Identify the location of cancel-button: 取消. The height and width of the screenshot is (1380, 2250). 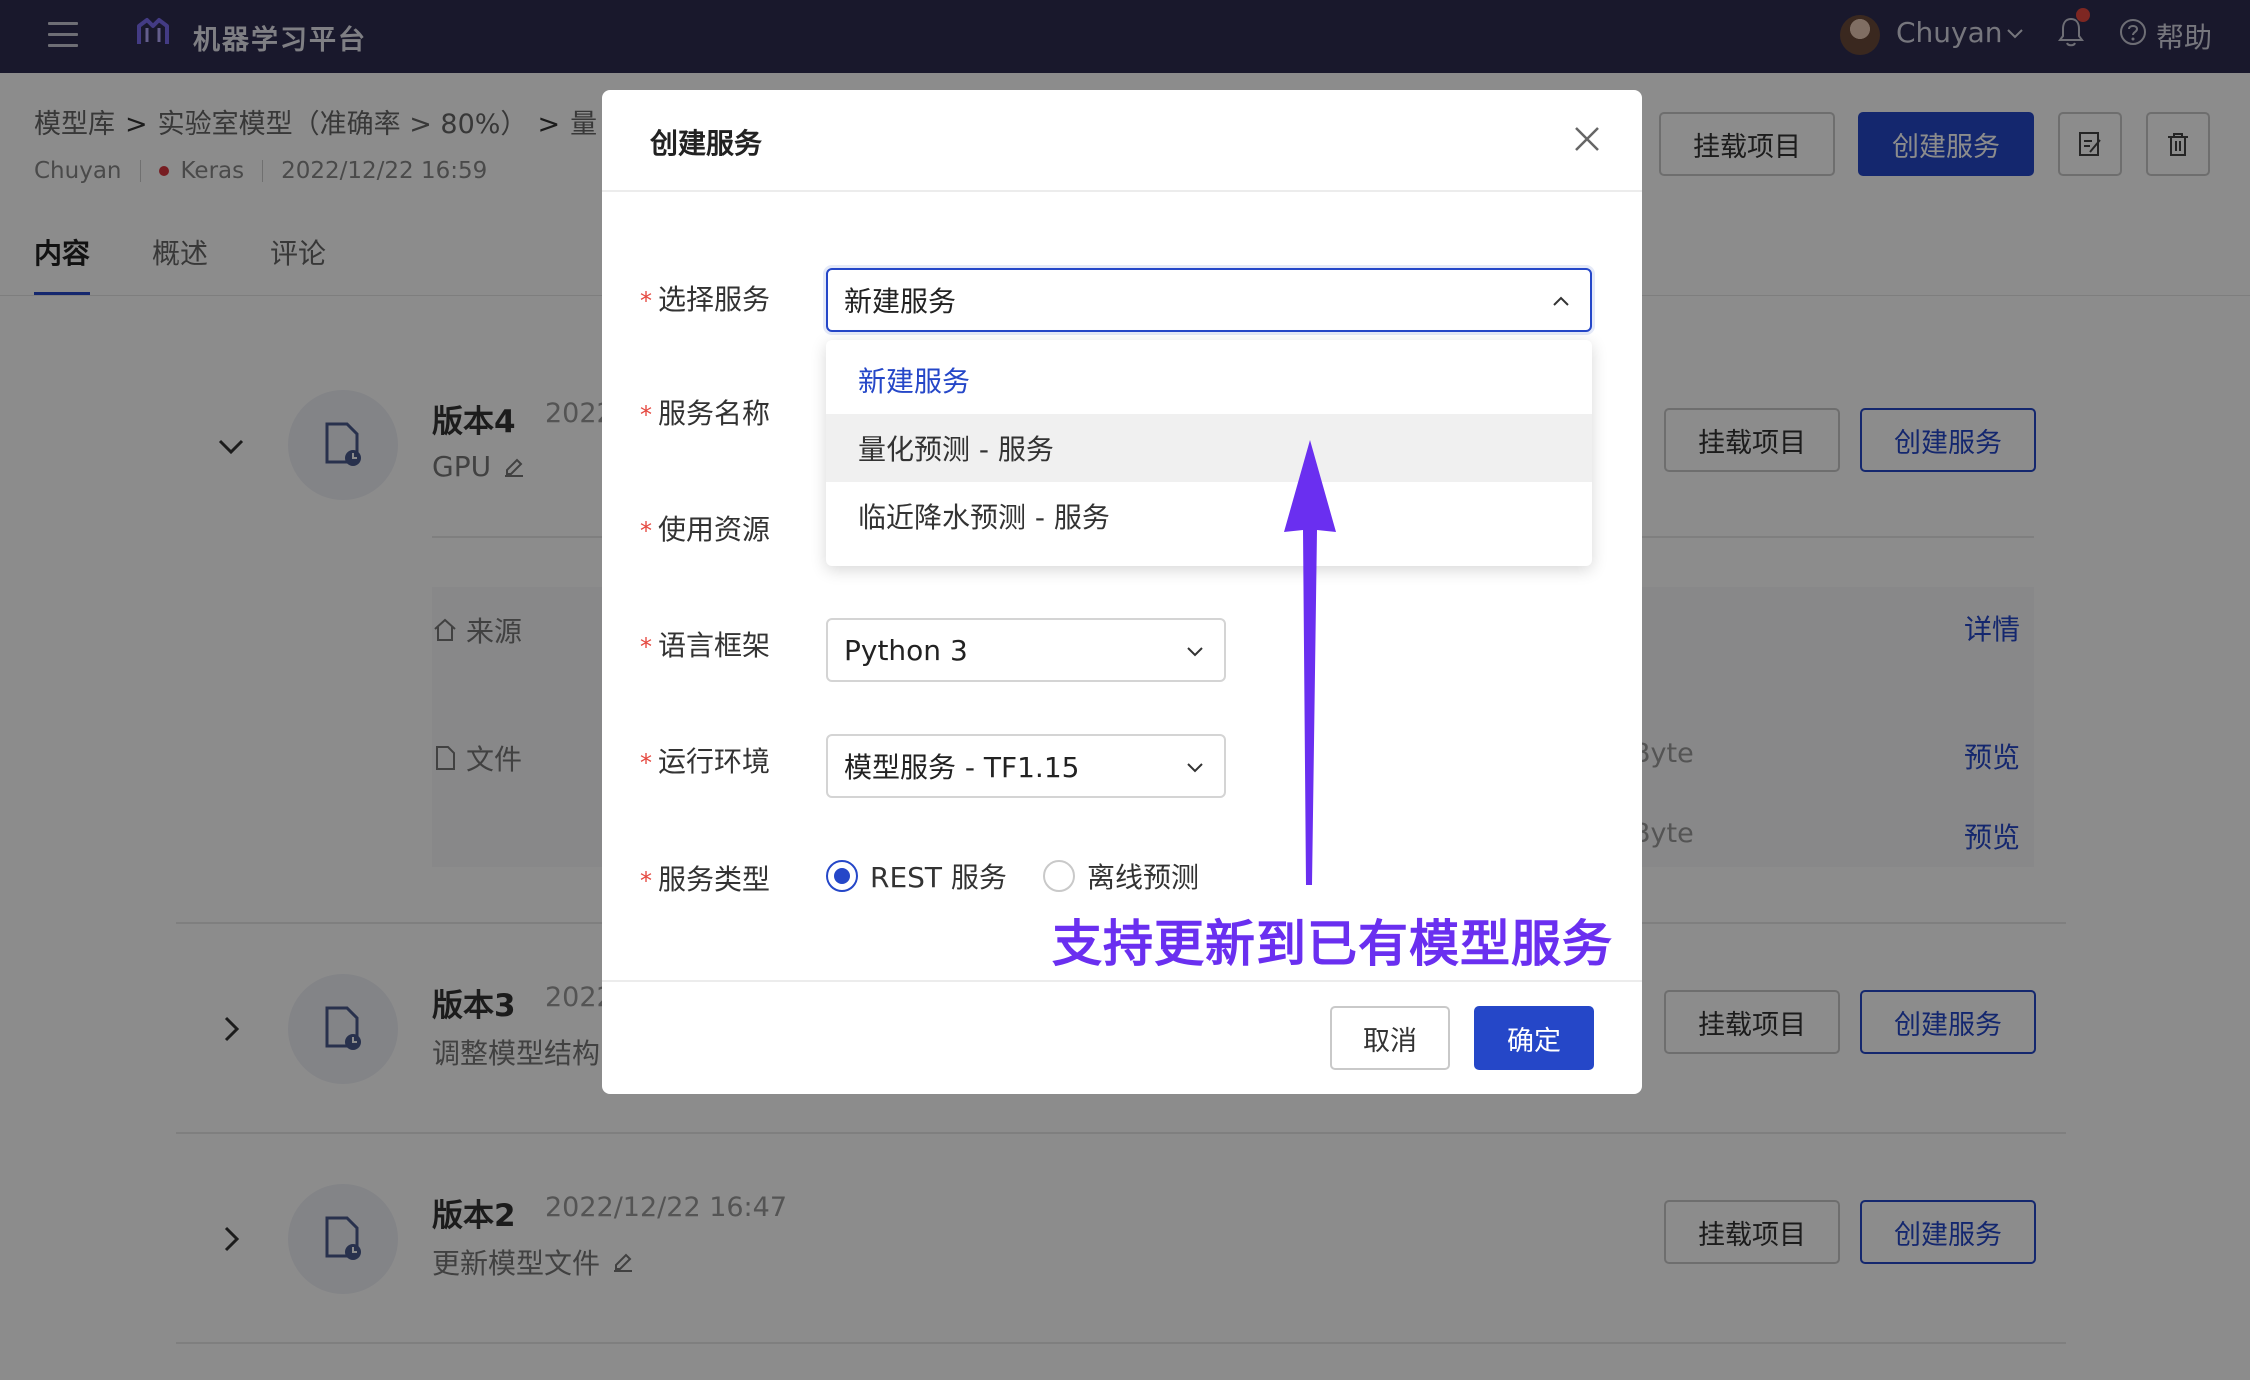
(1390, 1038).